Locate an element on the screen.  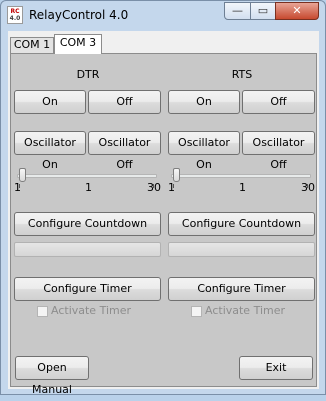
dtr-slider-track is located at coordinates (87, 176).